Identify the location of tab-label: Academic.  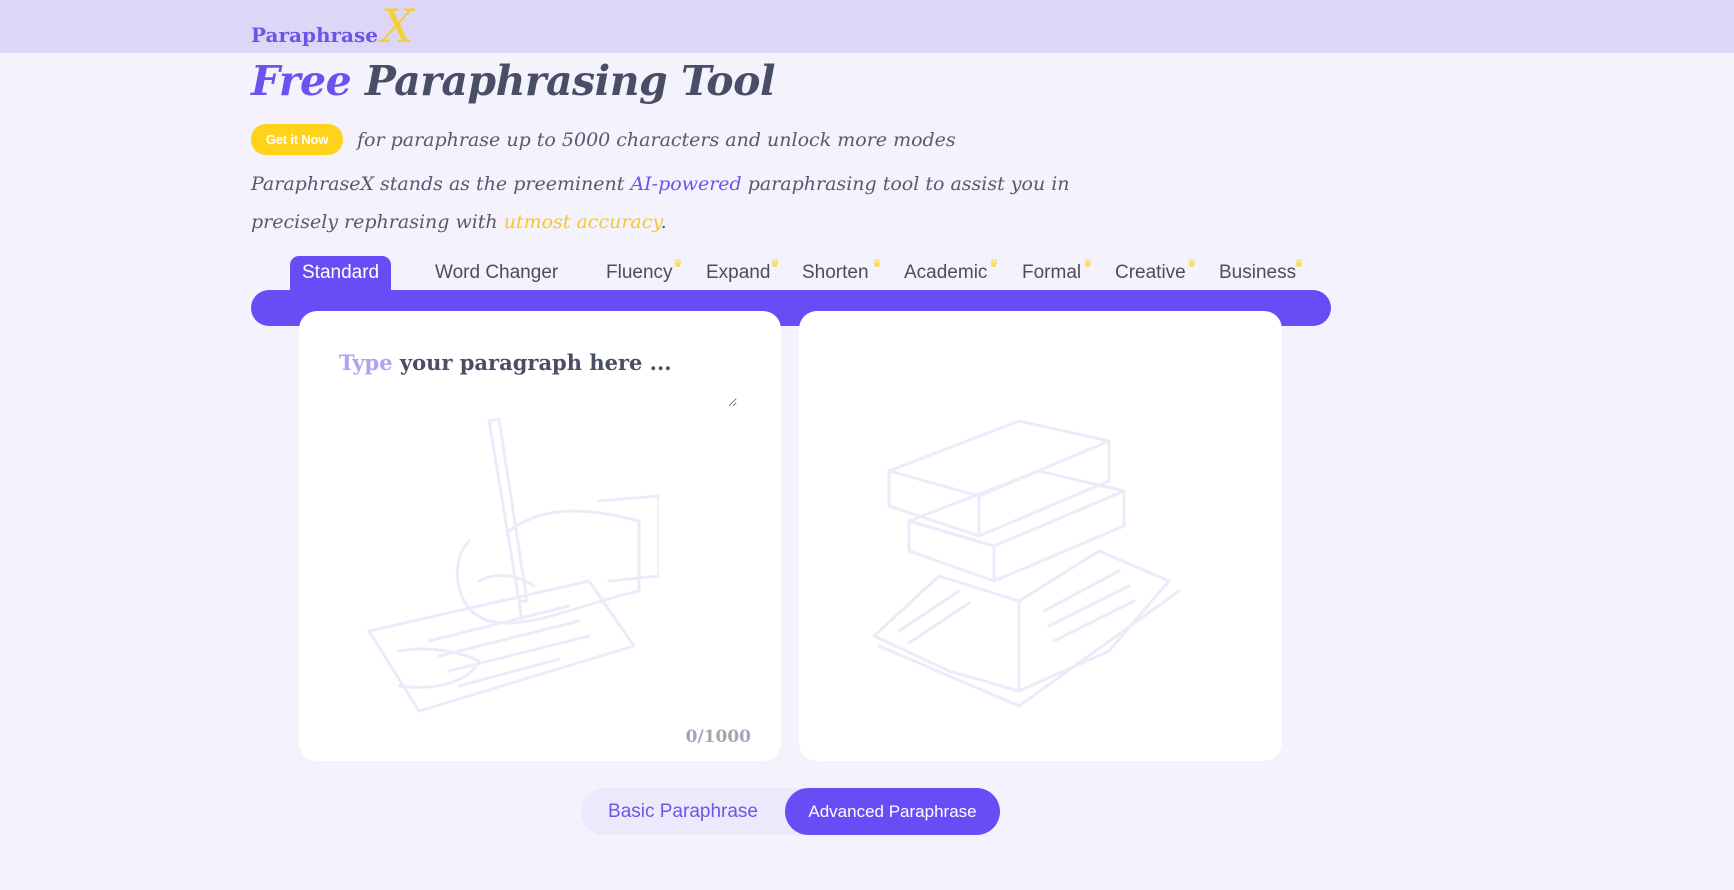
(946, 272).